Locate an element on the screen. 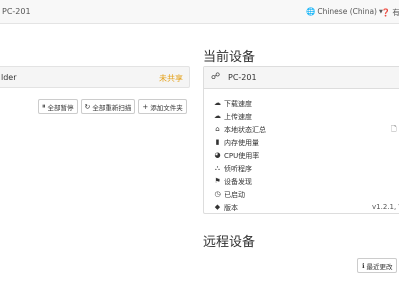 This screenshot has height=300, width=399. clock-icon: ◷ is located at coordinates (217, 194).